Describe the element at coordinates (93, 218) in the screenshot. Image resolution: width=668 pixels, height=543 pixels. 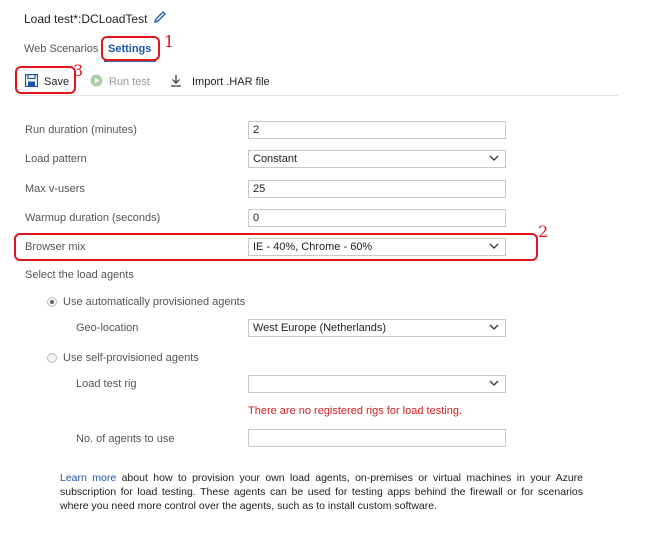
I see `warmup-duration-label: Warmup duration (seconds)` at that location.